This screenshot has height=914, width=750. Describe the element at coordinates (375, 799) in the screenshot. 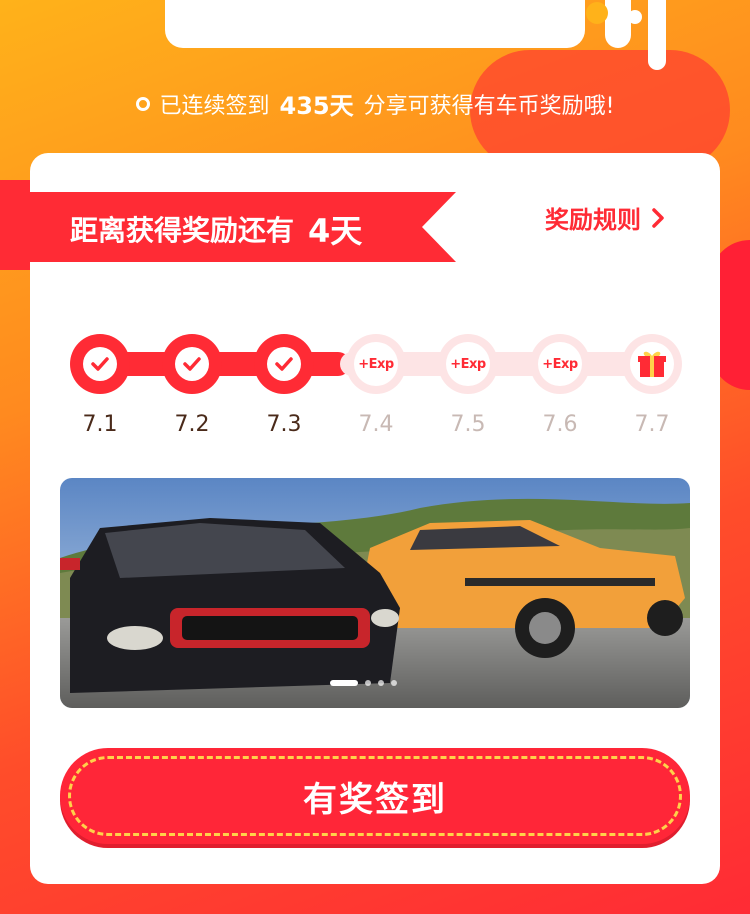

I see `reward-checkin-label: 有奖签到` at that location.